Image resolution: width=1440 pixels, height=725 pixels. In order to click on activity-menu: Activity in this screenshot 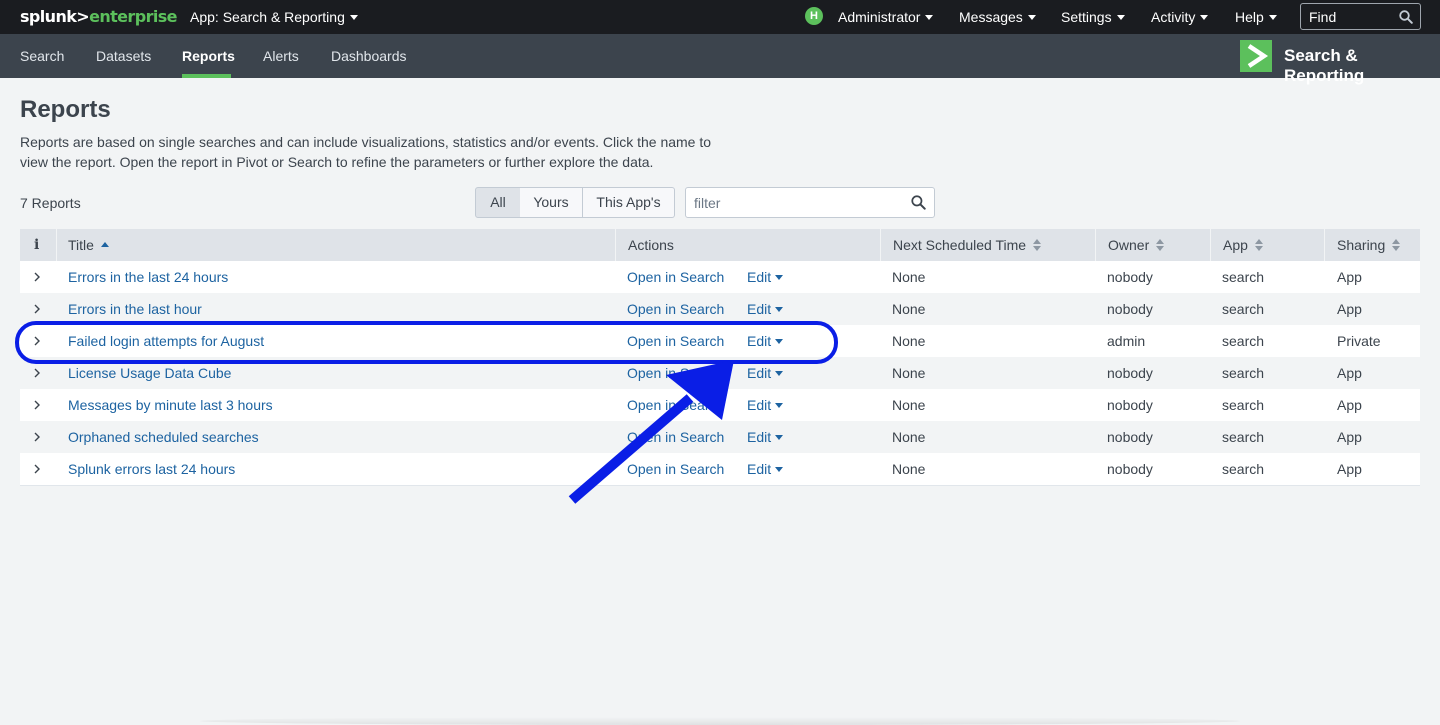, I will do `click(1180, 17)`.